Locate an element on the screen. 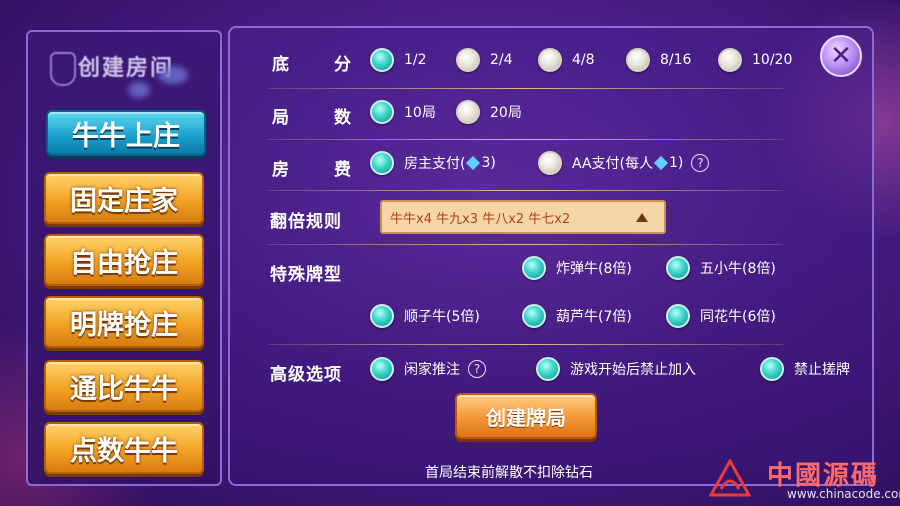 The image size is (900, 506). advanced-option-player-push: 闲家推注 ? is located at coordinates (428, 369).